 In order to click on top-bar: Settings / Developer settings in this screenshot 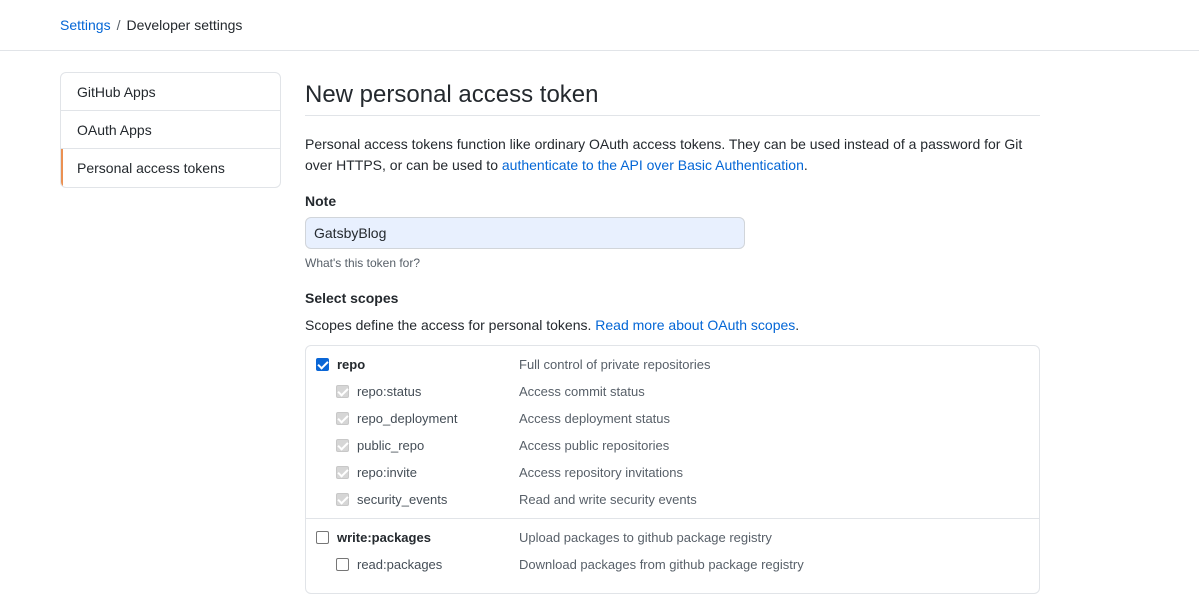, I will do `click(599, 25)`.